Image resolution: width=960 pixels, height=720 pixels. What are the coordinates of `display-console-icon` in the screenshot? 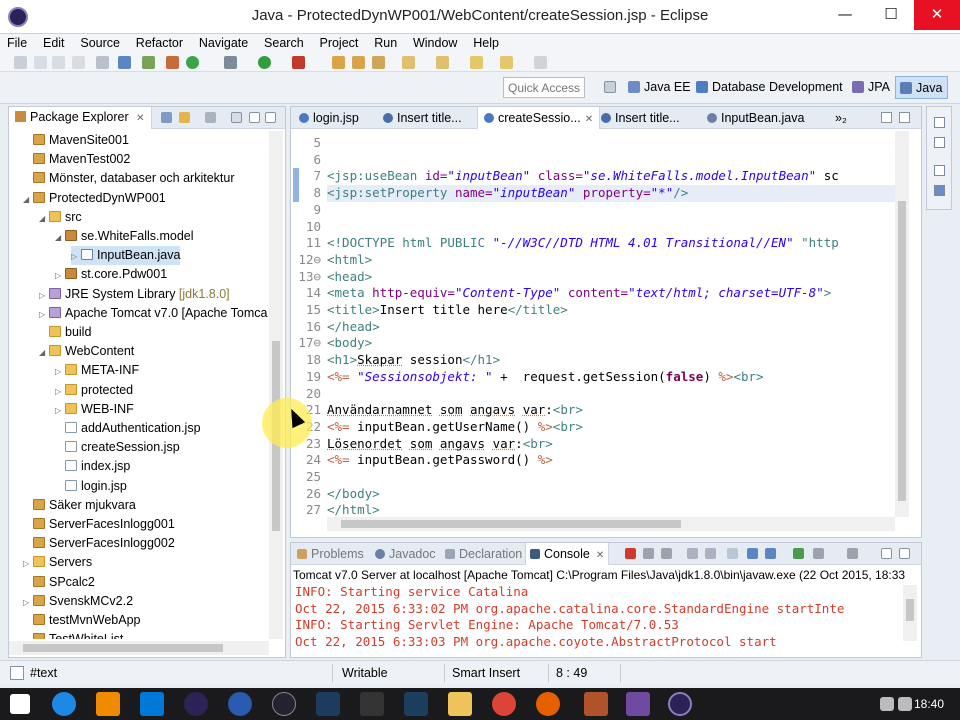 It's located at (818, 553).